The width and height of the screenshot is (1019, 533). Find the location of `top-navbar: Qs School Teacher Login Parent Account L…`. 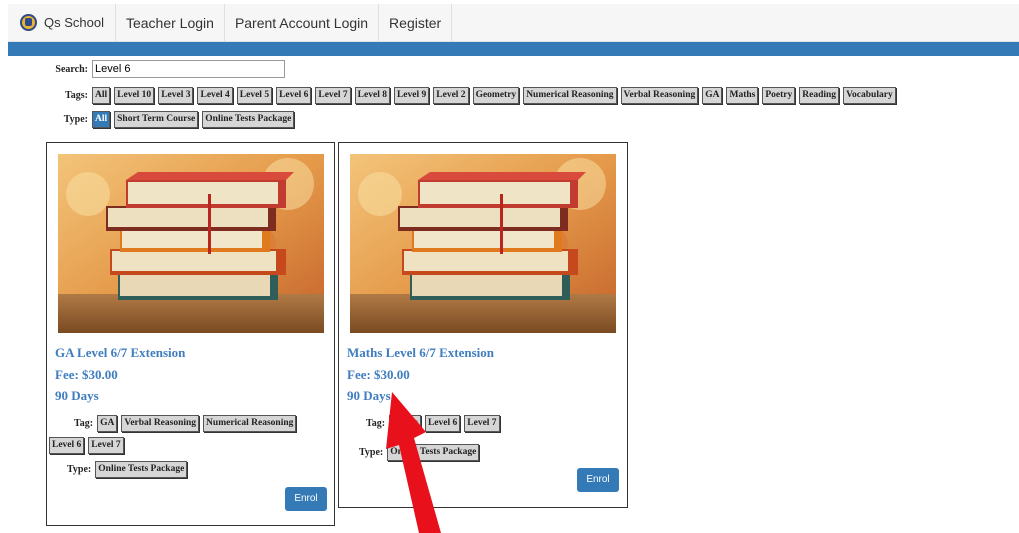

top-navbar: Qs School Teacher Login Parent Account L… is located at coordinates (513, 23).